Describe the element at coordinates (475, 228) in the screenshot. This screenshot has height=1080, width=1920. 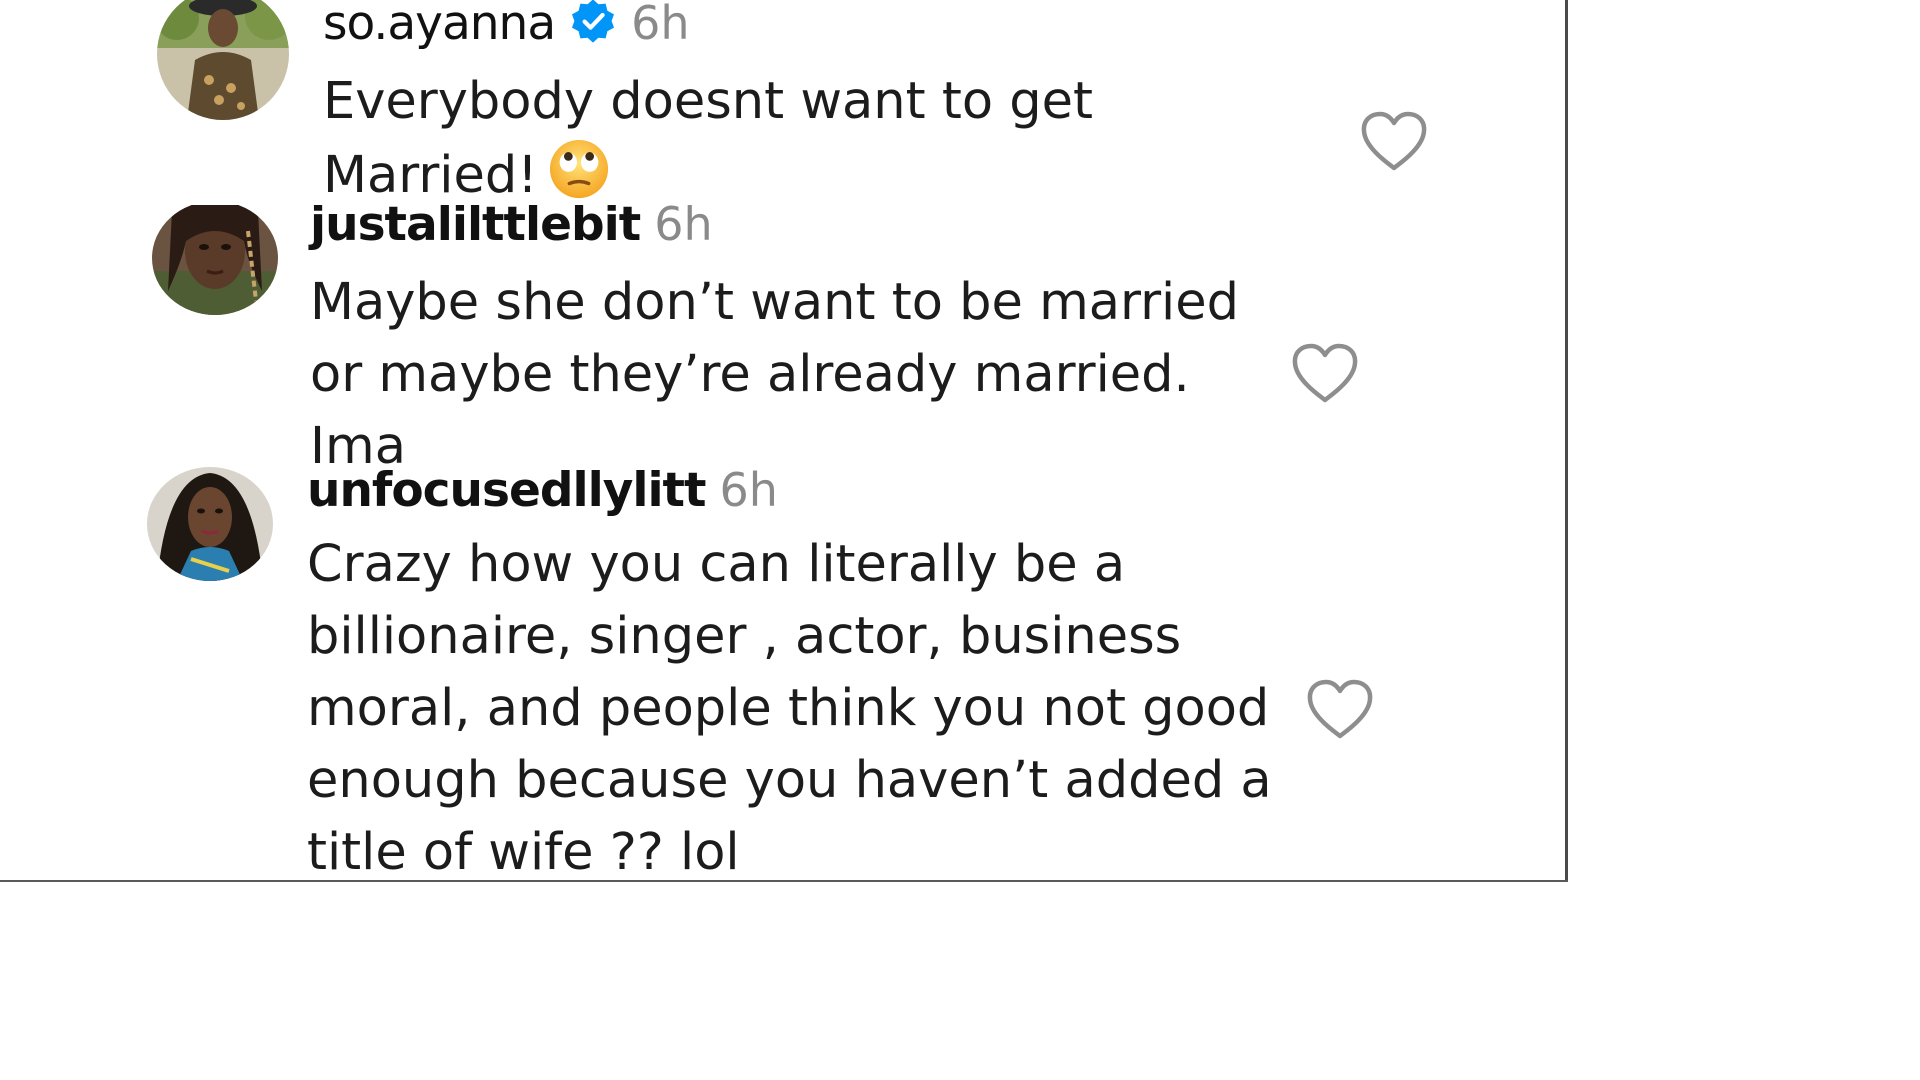
I see `username: justalilttlebit` at that location.